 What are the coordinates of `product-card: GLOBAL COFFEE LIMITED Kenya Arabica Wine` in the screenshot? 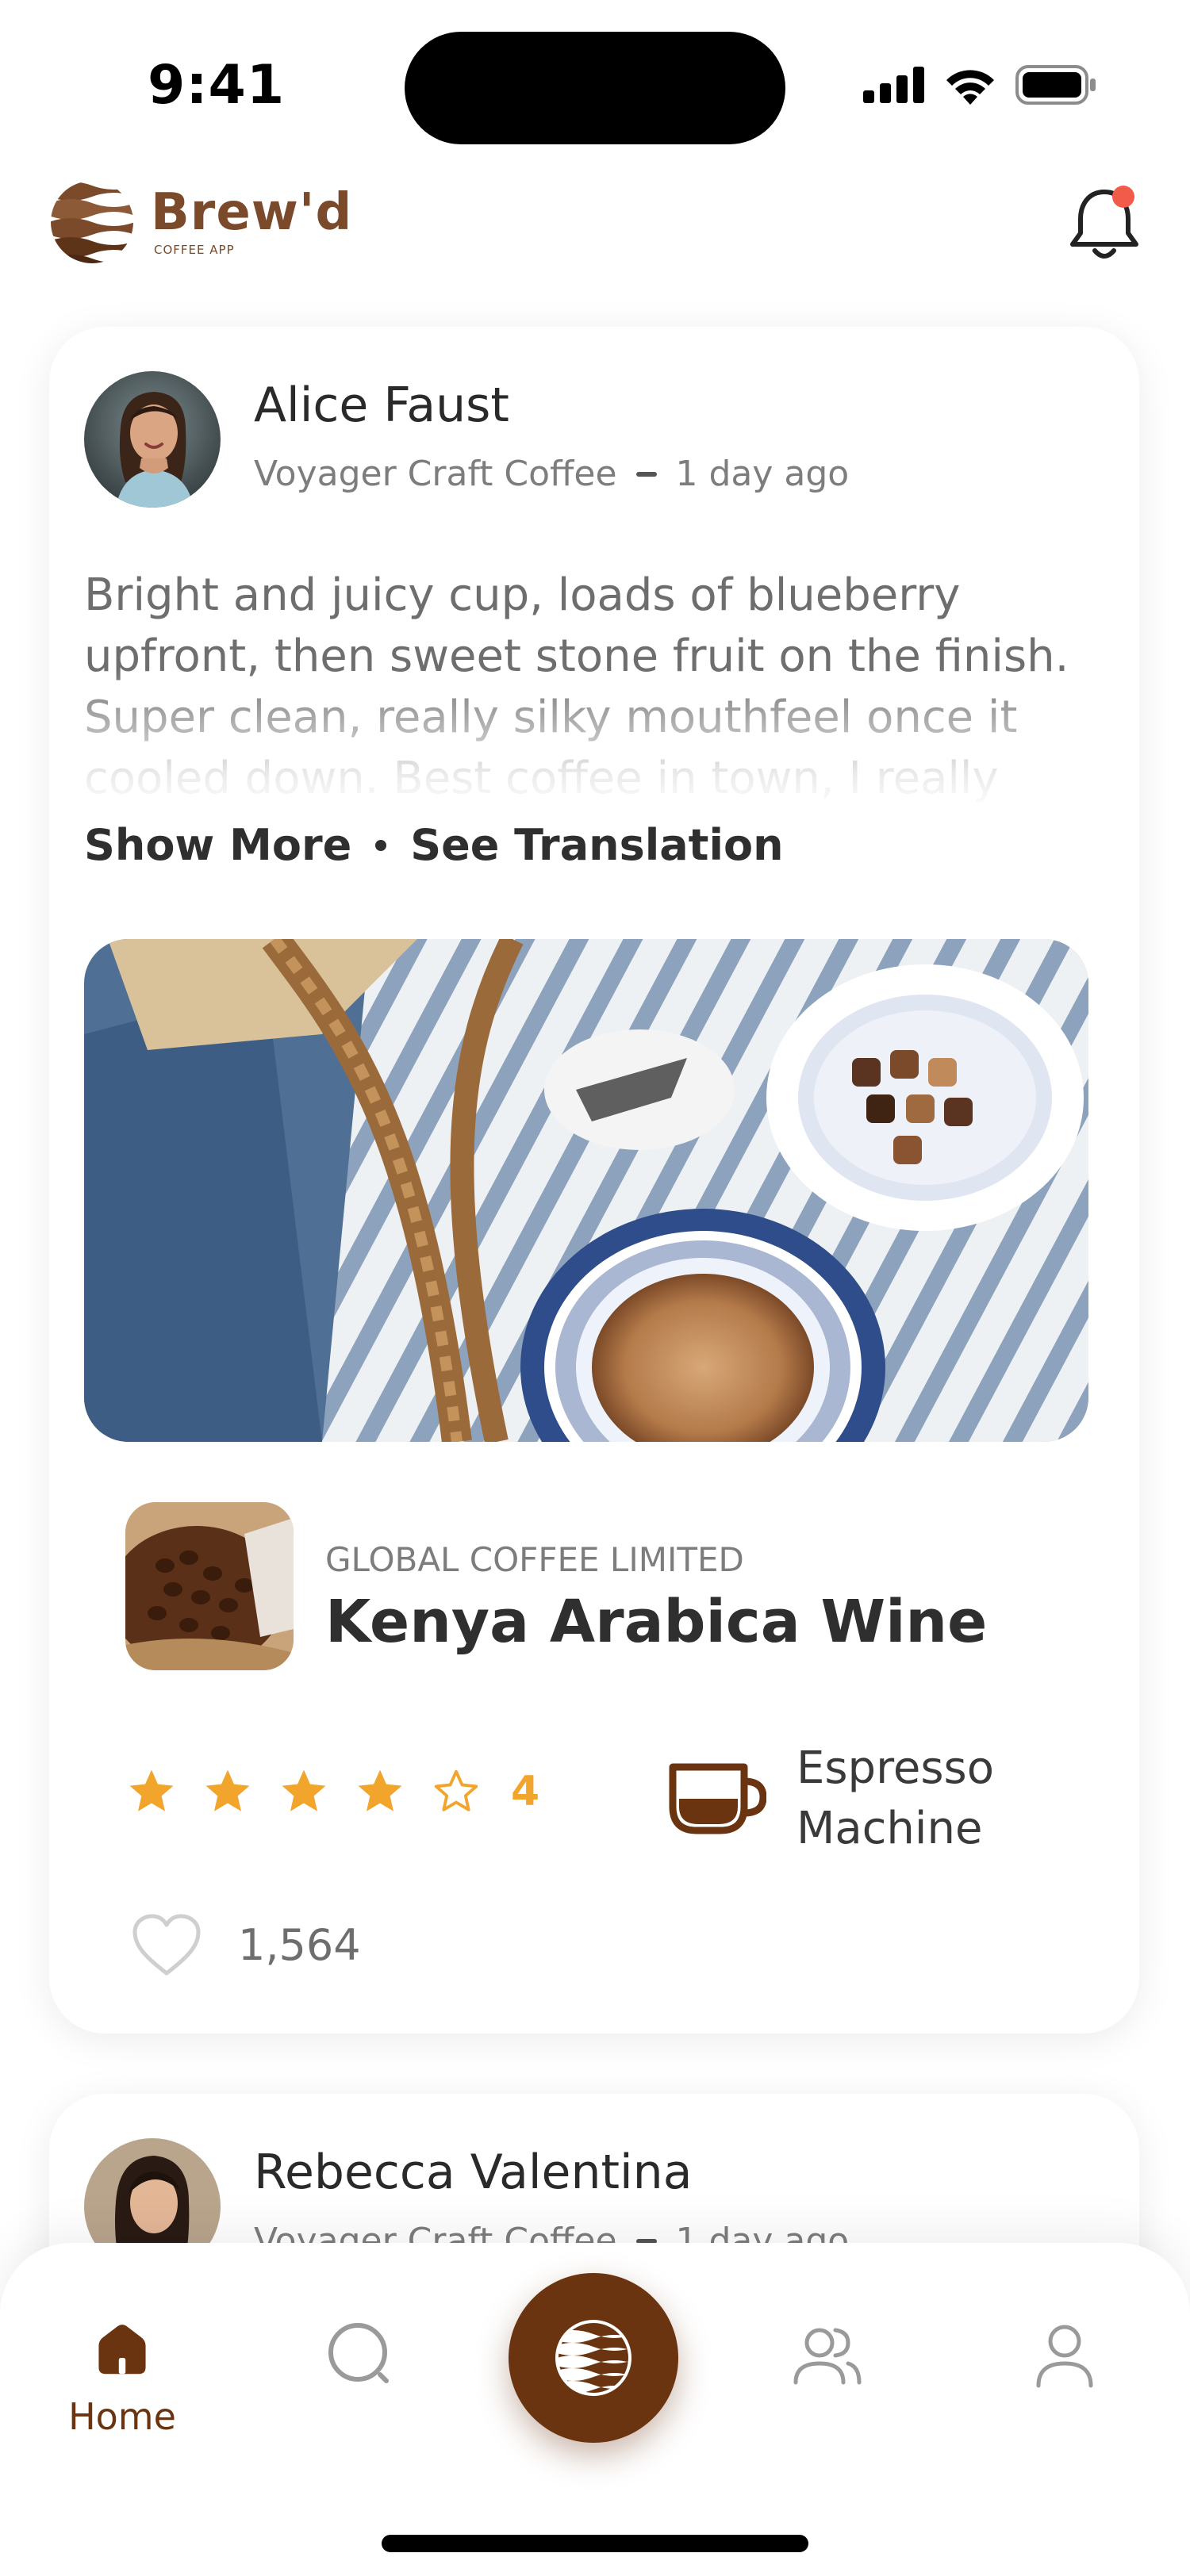 It's located at (601, 1589).